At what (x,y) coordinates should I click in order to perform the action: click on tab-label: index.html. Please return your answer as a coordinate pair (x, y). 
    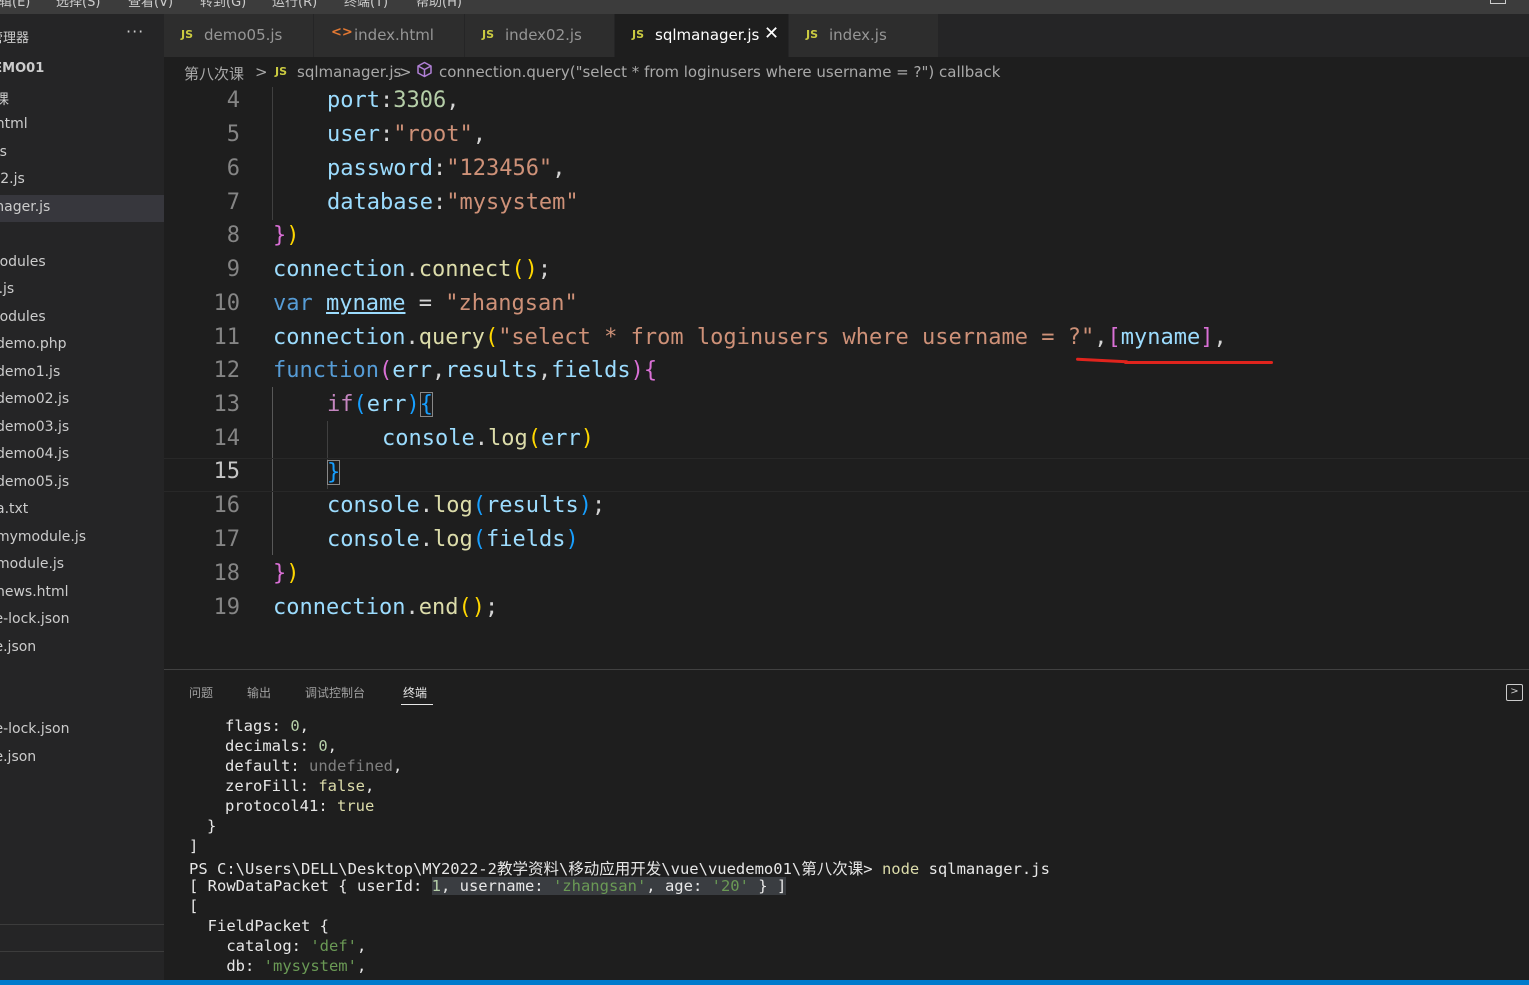
    Looking at the image, I should click on (394, 35).